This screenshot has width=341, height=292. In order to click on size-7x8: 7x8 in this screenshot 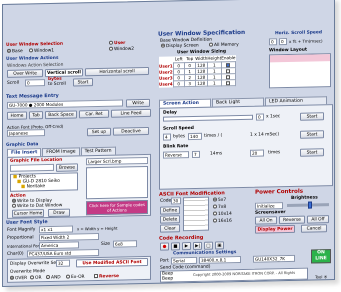, I will do `click(219, 207)`.